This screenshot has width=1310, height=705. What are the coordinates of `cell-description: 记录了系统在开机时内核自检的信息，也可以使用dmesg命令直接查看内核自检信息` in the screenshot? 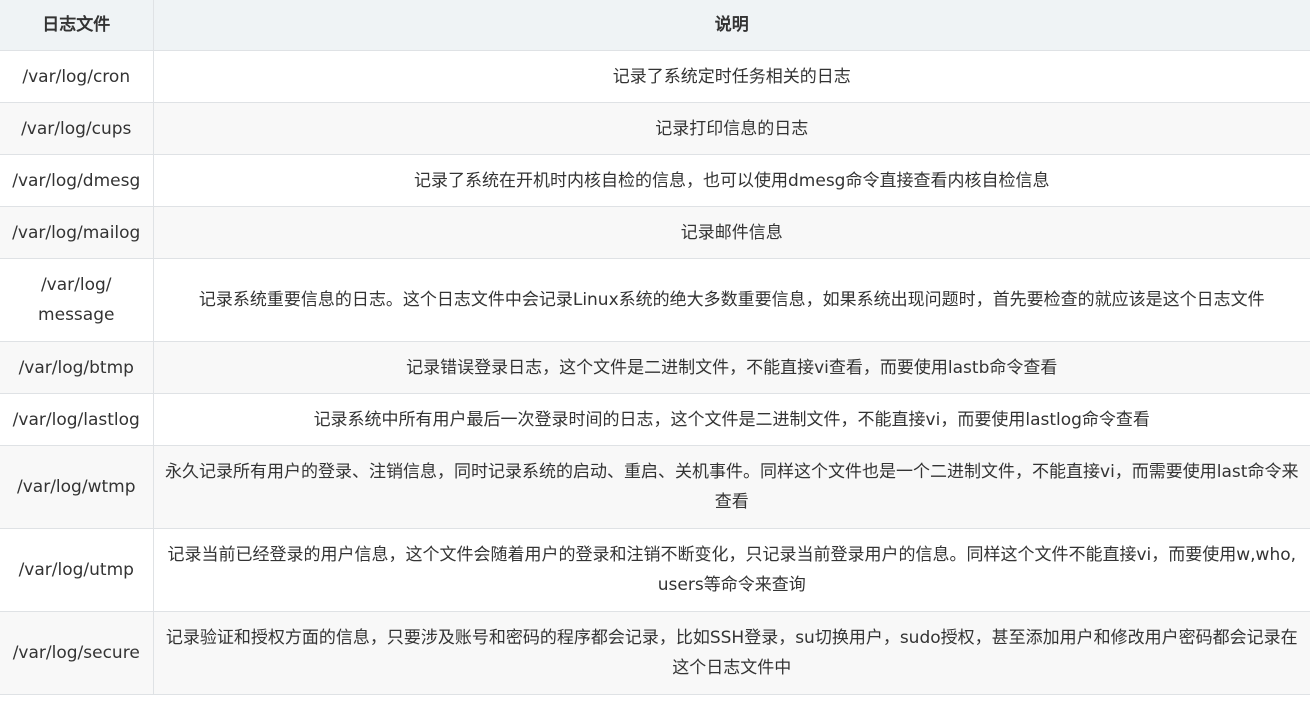 It's located at (731, 180).